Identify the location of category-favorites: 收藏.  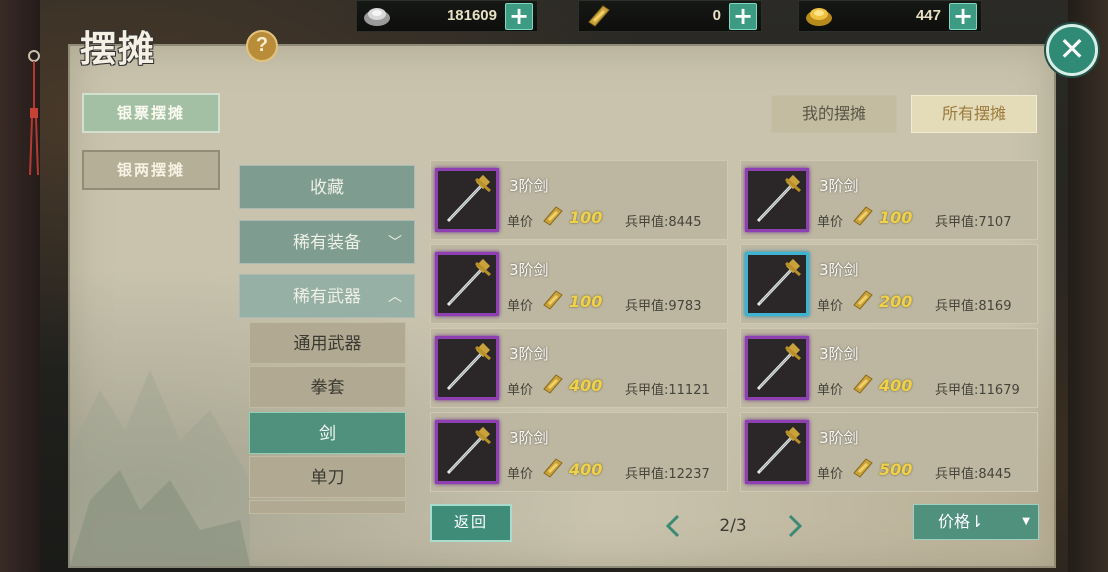
(327, 187).